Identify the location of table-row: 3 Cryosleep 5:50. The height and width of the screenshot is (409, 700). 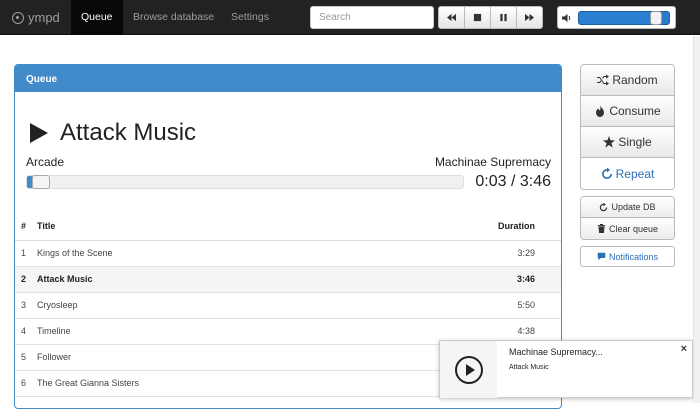
(288, 305).